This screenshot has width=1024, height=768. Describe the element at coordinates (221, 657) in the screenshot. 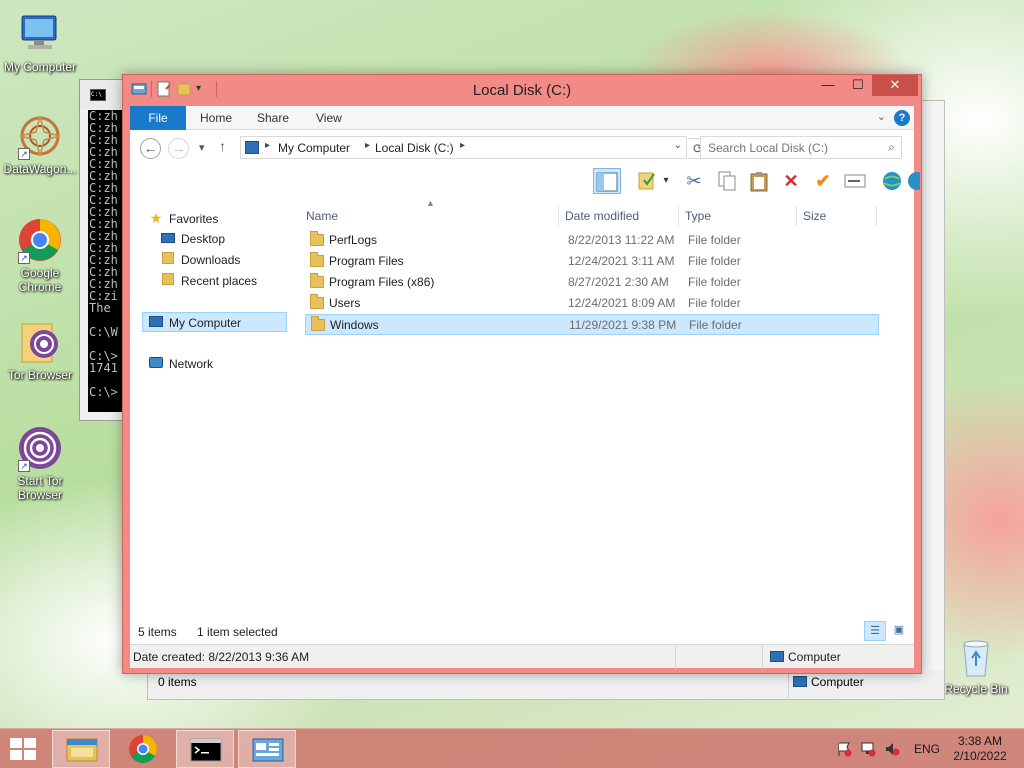

I see `date-created-text: Date created: 8/22/2013 9:36 AM` at that location.